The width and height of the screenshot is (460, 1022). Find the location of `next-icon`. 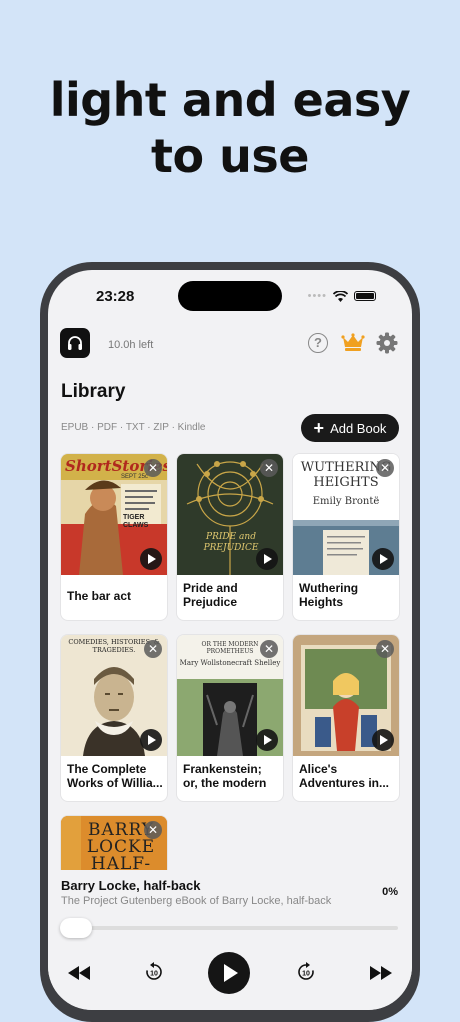

next-icon is located at coordinates (381, 973).